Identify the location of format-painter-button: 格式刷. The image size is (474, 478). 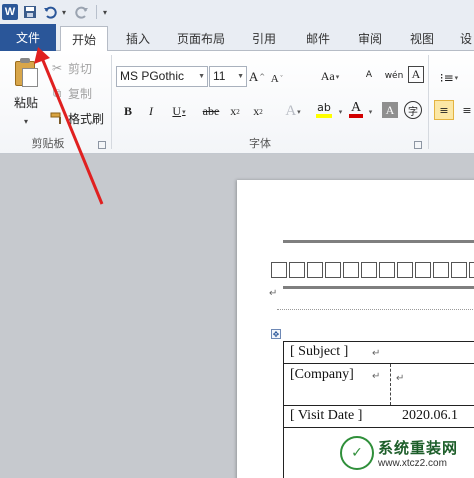
(77, 118).